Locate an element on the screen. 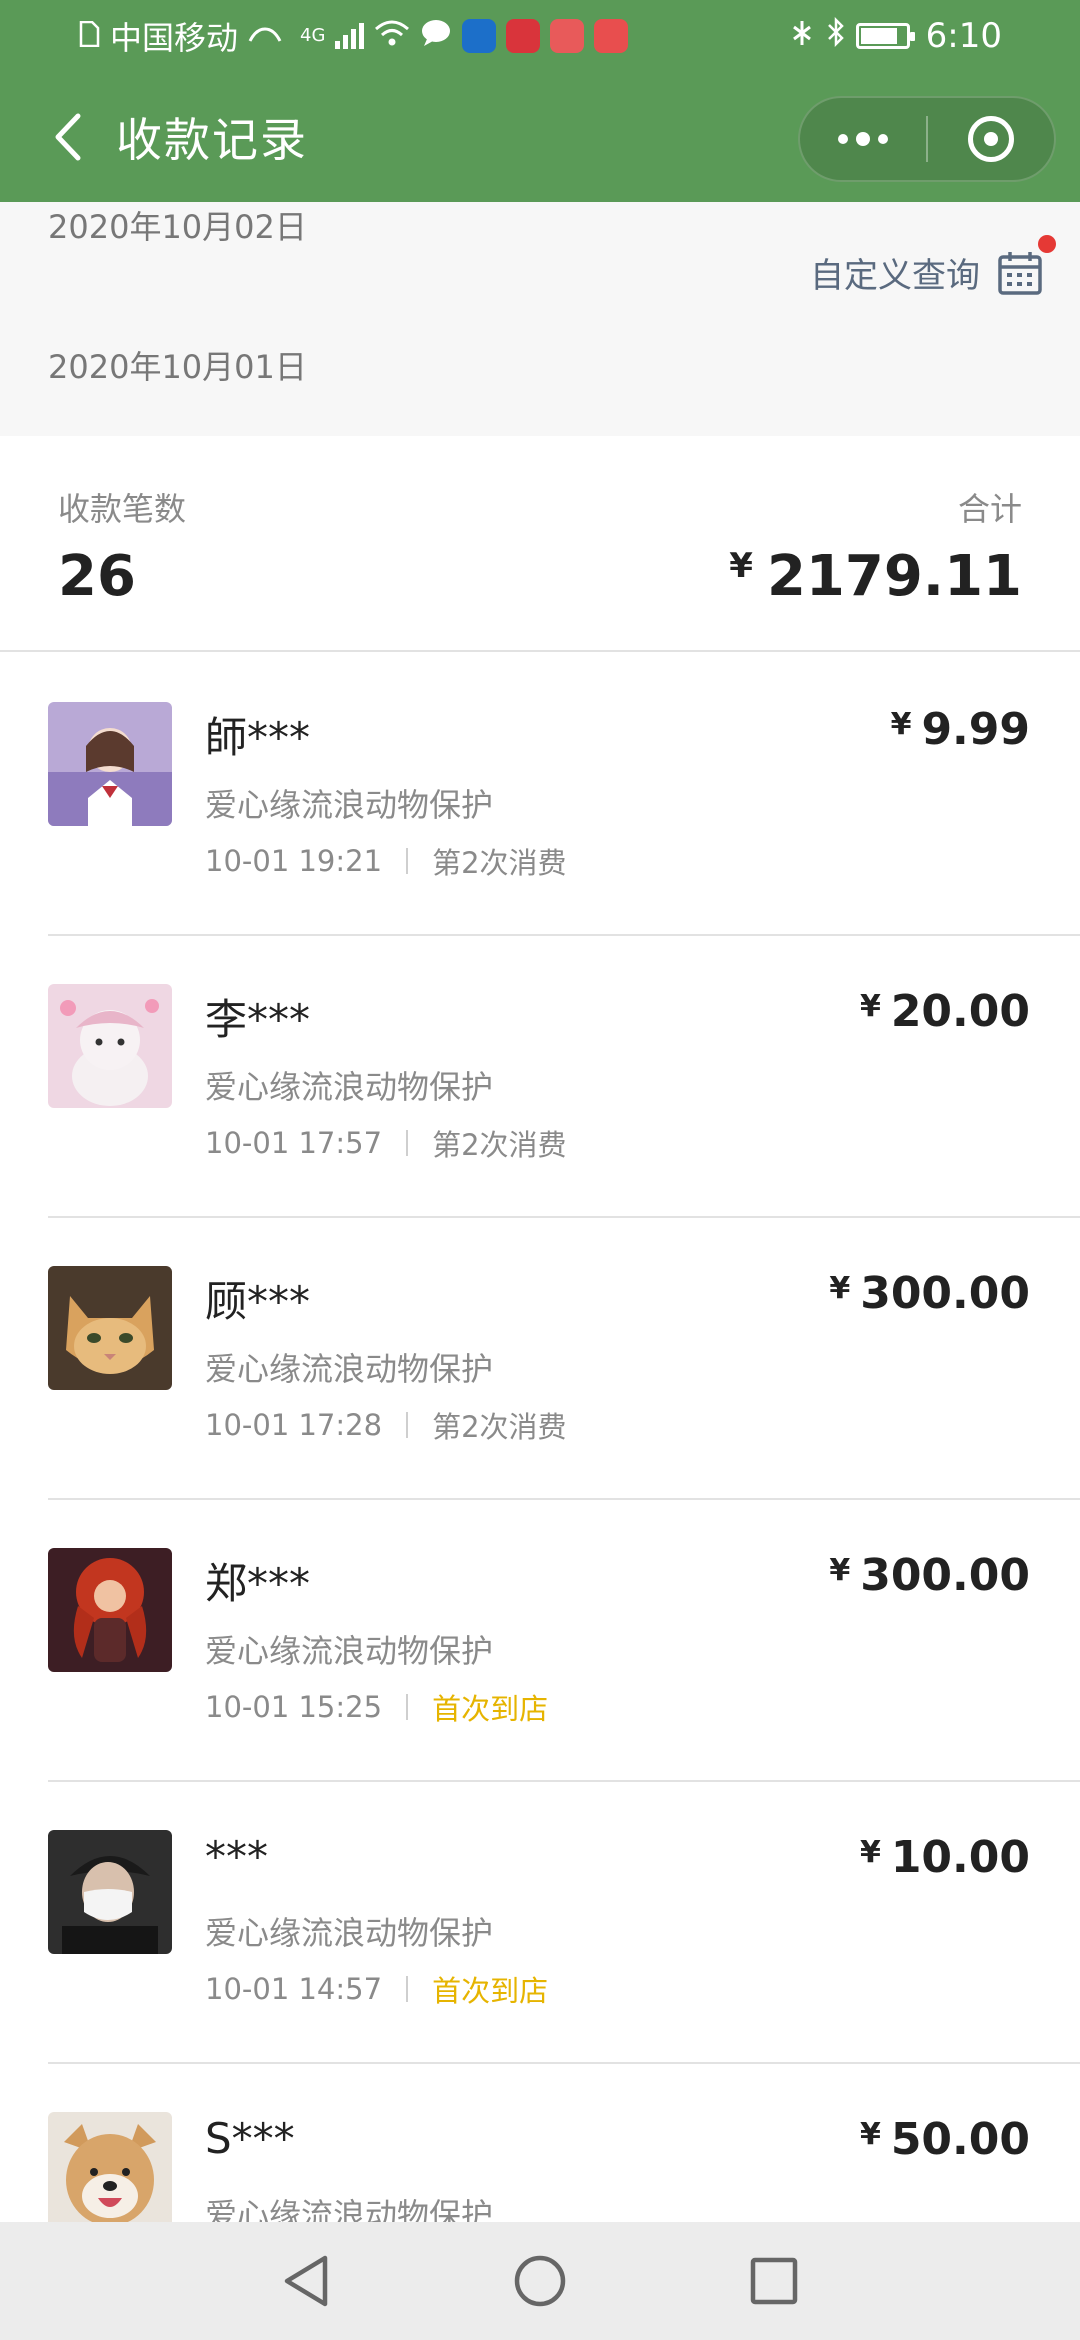 The image size is (1080, 2340). total-value: 2179.11 is located at coordinates (894, 576).